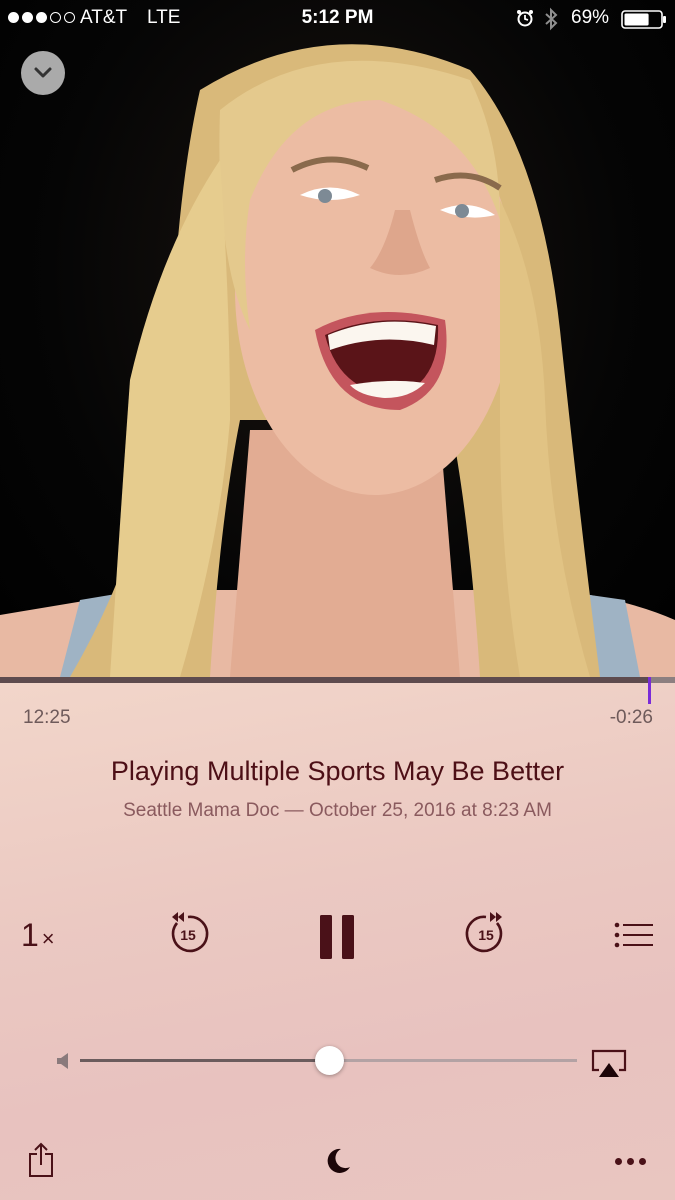 This screenshot has height=1200, width=675. Describe the element at coordinates (631, 717) in the screenshot. I see `remaining-time: -0:26` at that location.